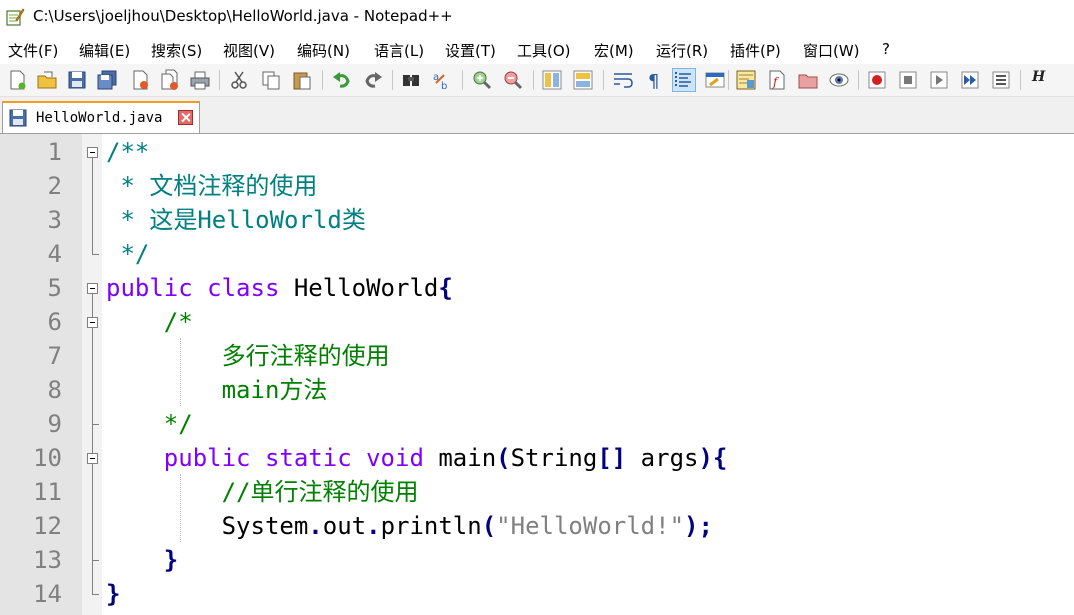 The width and height of the screenshot is (1074, 615). Describe the element at coordinates (54, 322) in the screenshot. I see `line-number: 6` at that location.